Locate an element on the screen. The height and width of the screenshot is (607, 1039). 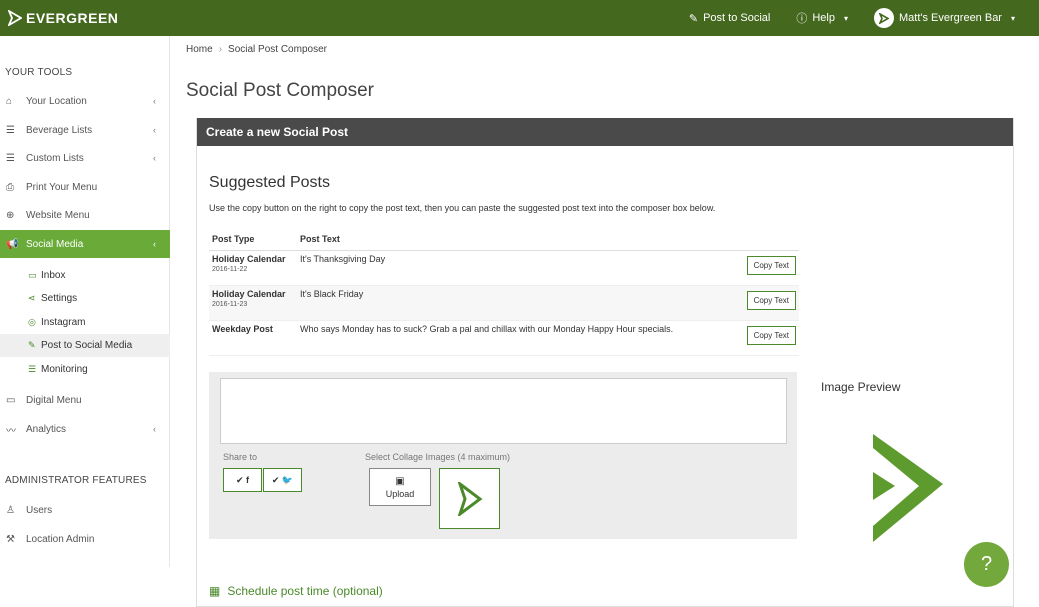
sidebar-item-beverage-lists: ☰ Beverage Lists ‹ is located at coordinates (85, 130).